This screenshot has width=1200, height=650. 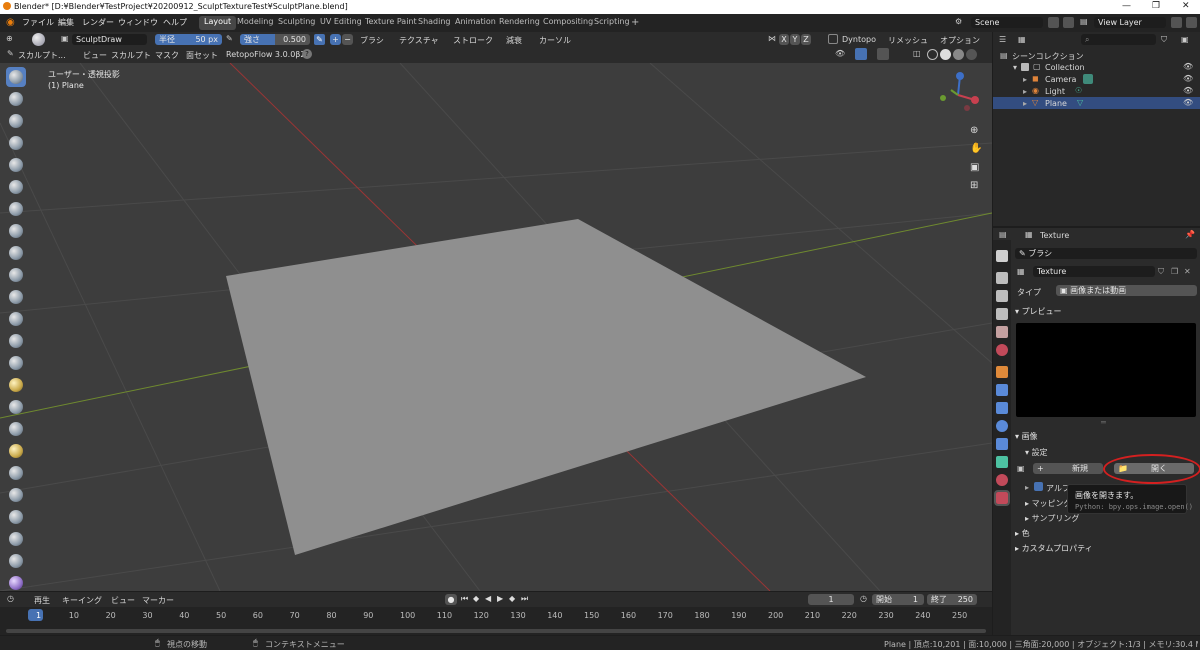 What do you see at coordinates (451, 599) in the screenshot?
I see `record-button: ●` at bounding box center [451, 599].